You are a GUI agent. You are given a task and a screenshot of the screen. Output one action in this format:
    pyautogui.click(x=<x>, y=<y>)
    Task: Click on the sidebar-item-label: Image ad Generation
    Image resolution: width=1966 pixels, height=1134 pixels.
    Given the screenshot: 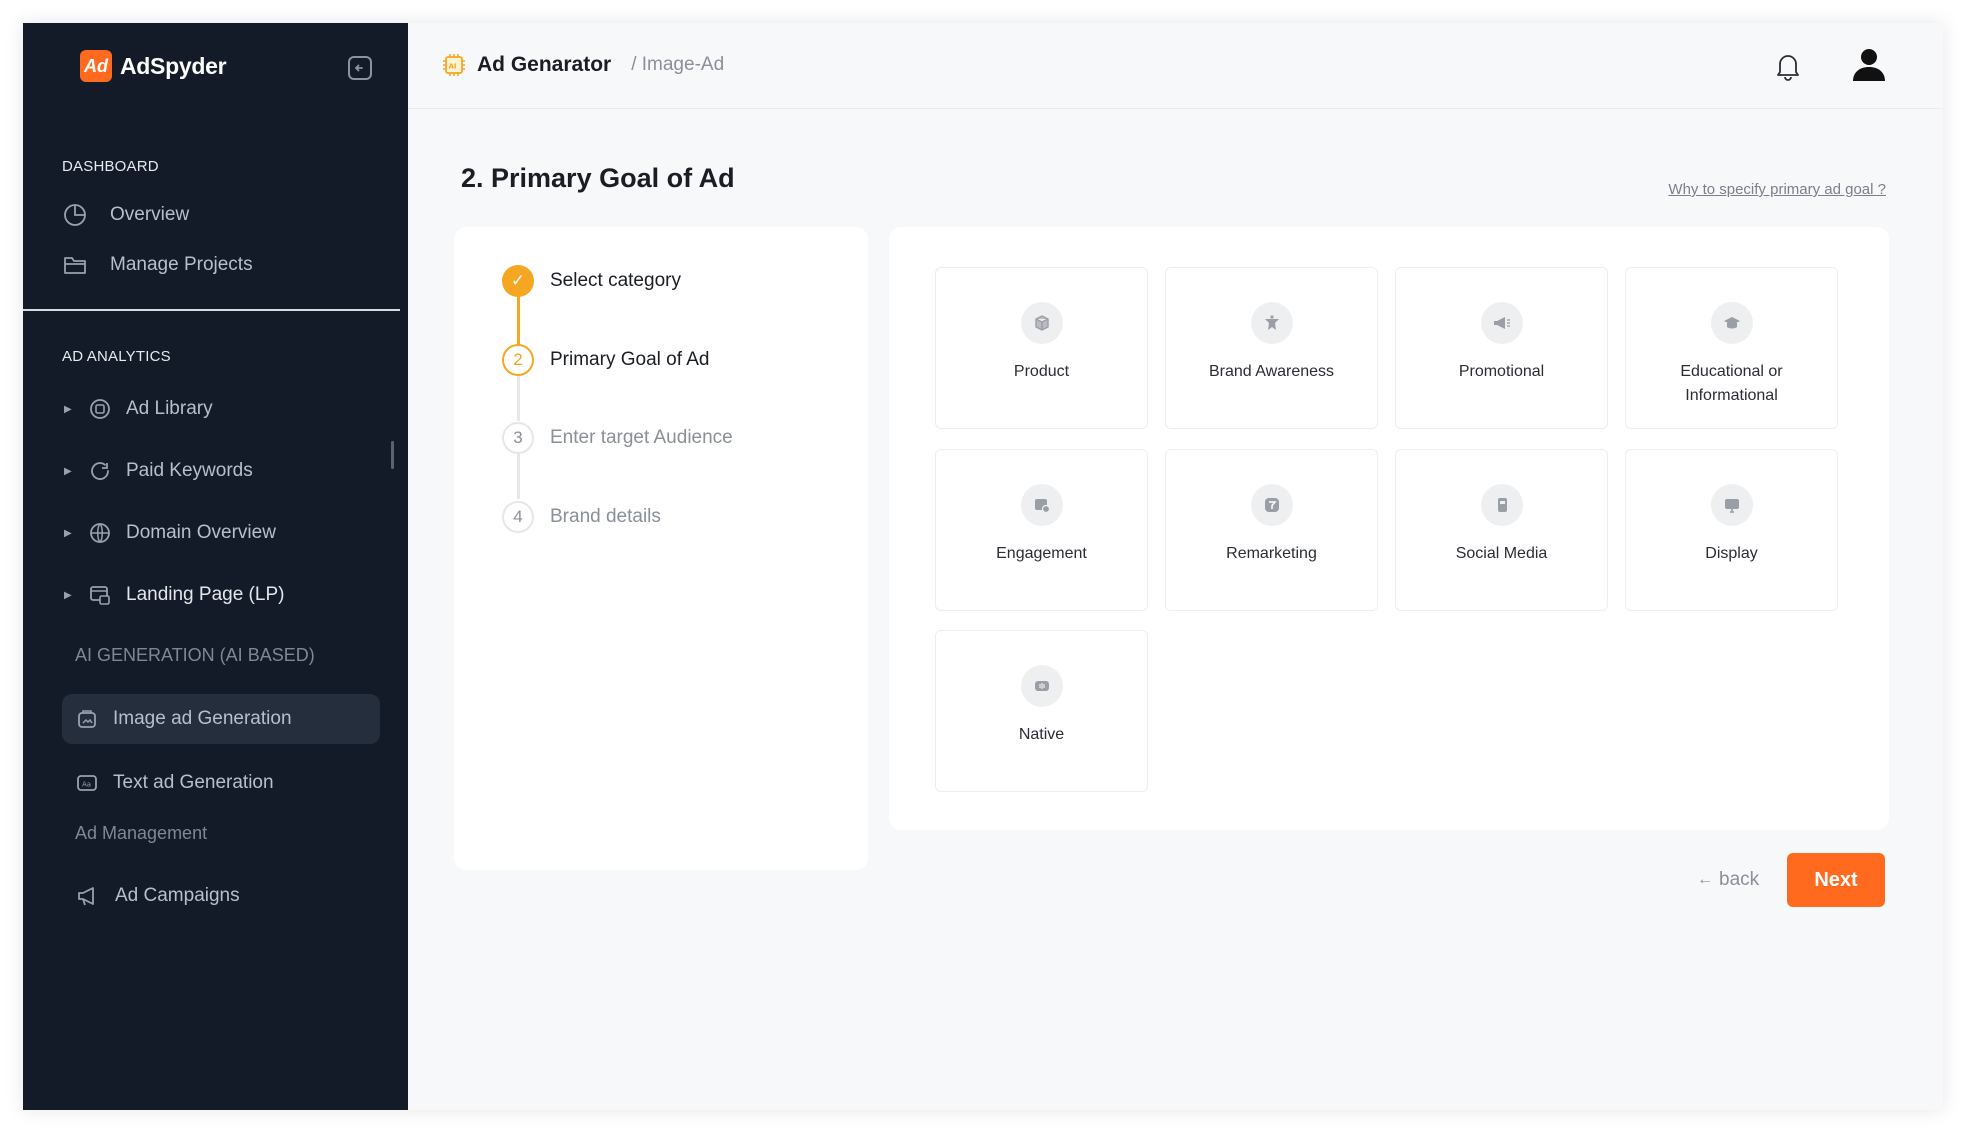 What is the action you would take?
    pyautogui.click(x=202, y=718)
    